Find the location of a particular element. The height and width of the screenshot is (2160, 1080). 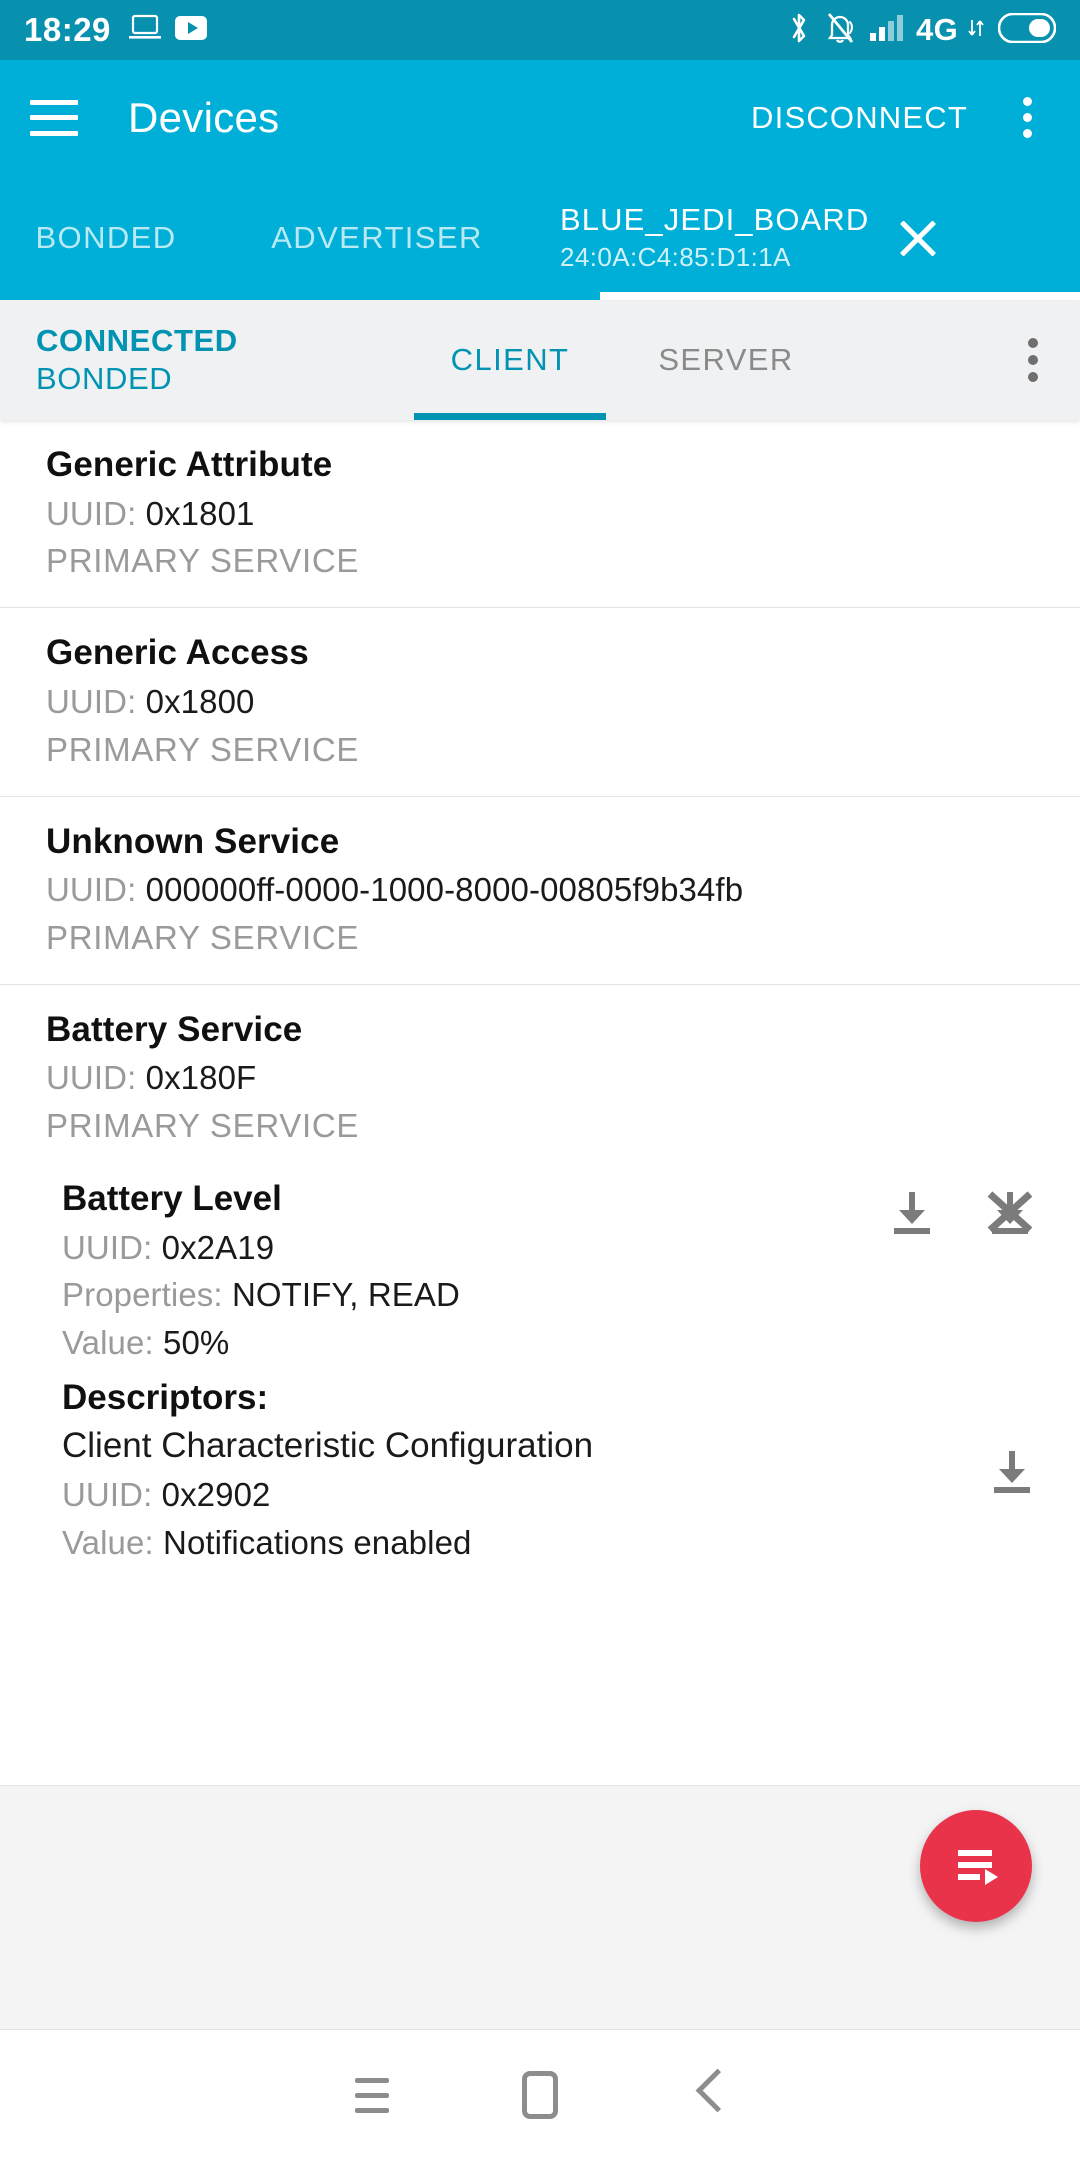

connection-subheader: CONNECTED BONDED CLIENT SERVER is located at coordinates (540, 360).